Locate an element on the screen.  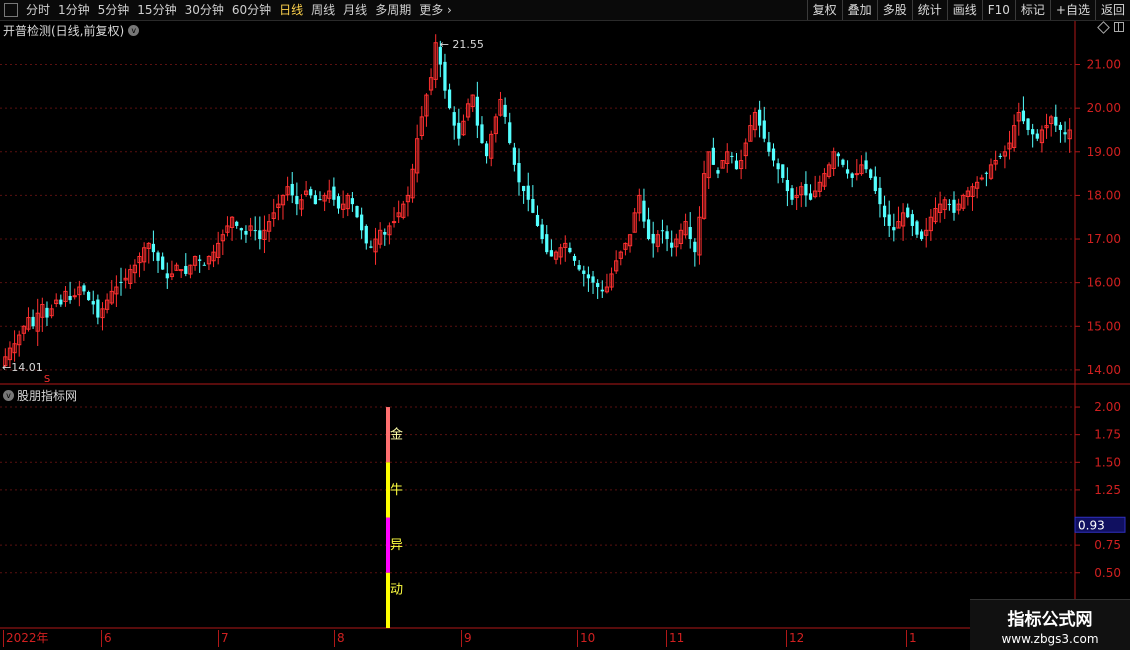
timeframe-tab-3: 15分钟 is located at coordinates (156, 10).